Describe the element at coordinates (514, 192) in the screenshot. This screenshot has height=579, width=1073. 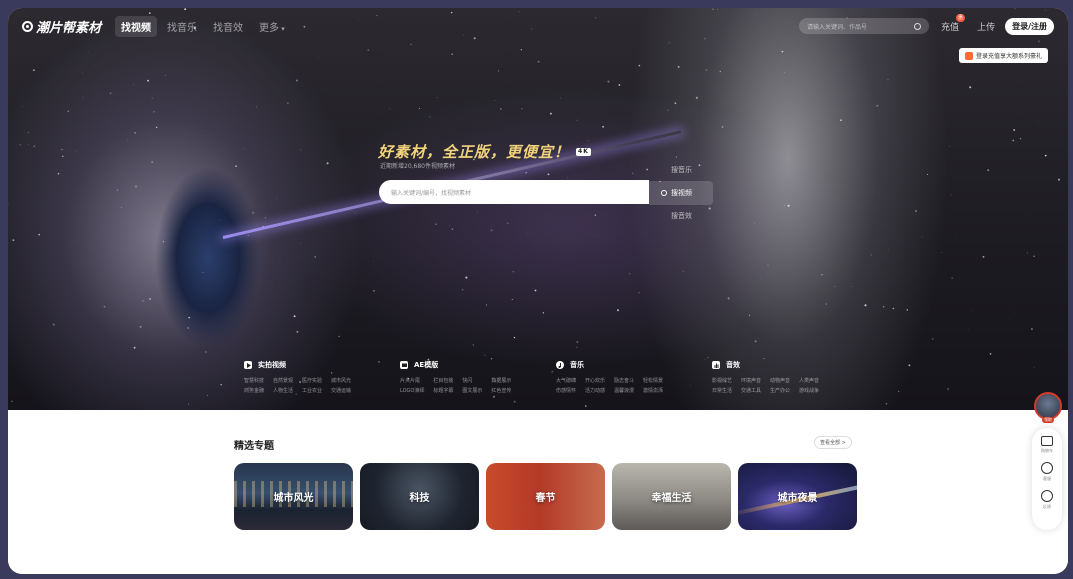
I see `hero-search-input: 输入关键词/编号，找视频素材` at that location.